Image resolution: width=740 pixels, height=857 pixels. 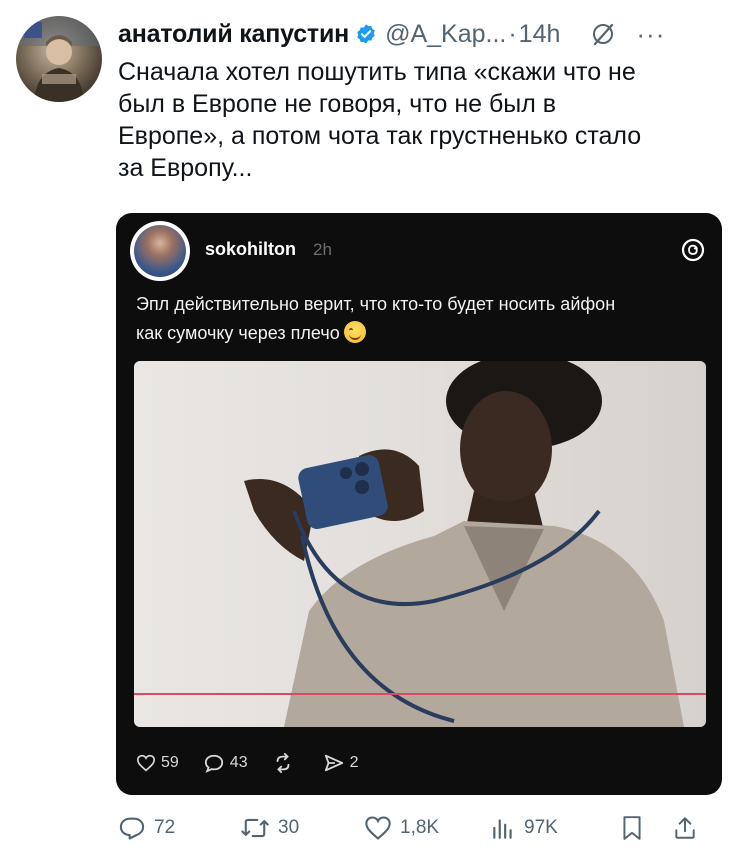 What do you see at coordinates (146, 763) in the screenshot?
I see `heart-icon` at bounding box center [146, 763].